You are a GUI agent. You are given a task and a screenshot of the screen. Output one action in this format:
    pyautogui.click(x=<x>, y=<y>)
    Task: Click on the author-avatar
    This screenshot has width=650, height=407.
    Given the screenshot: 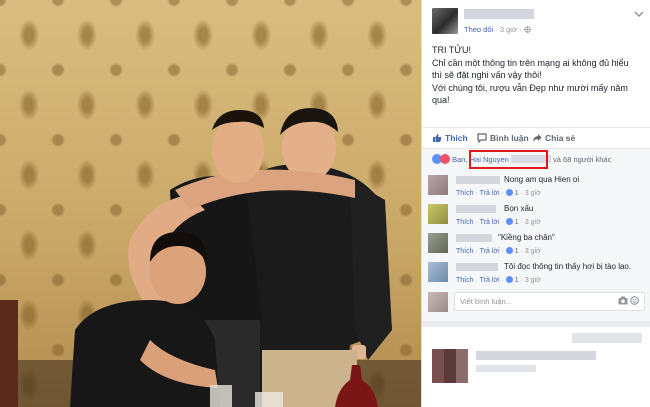 What is the action you would take?
    pyautogui.click(x=445, y=21)
    